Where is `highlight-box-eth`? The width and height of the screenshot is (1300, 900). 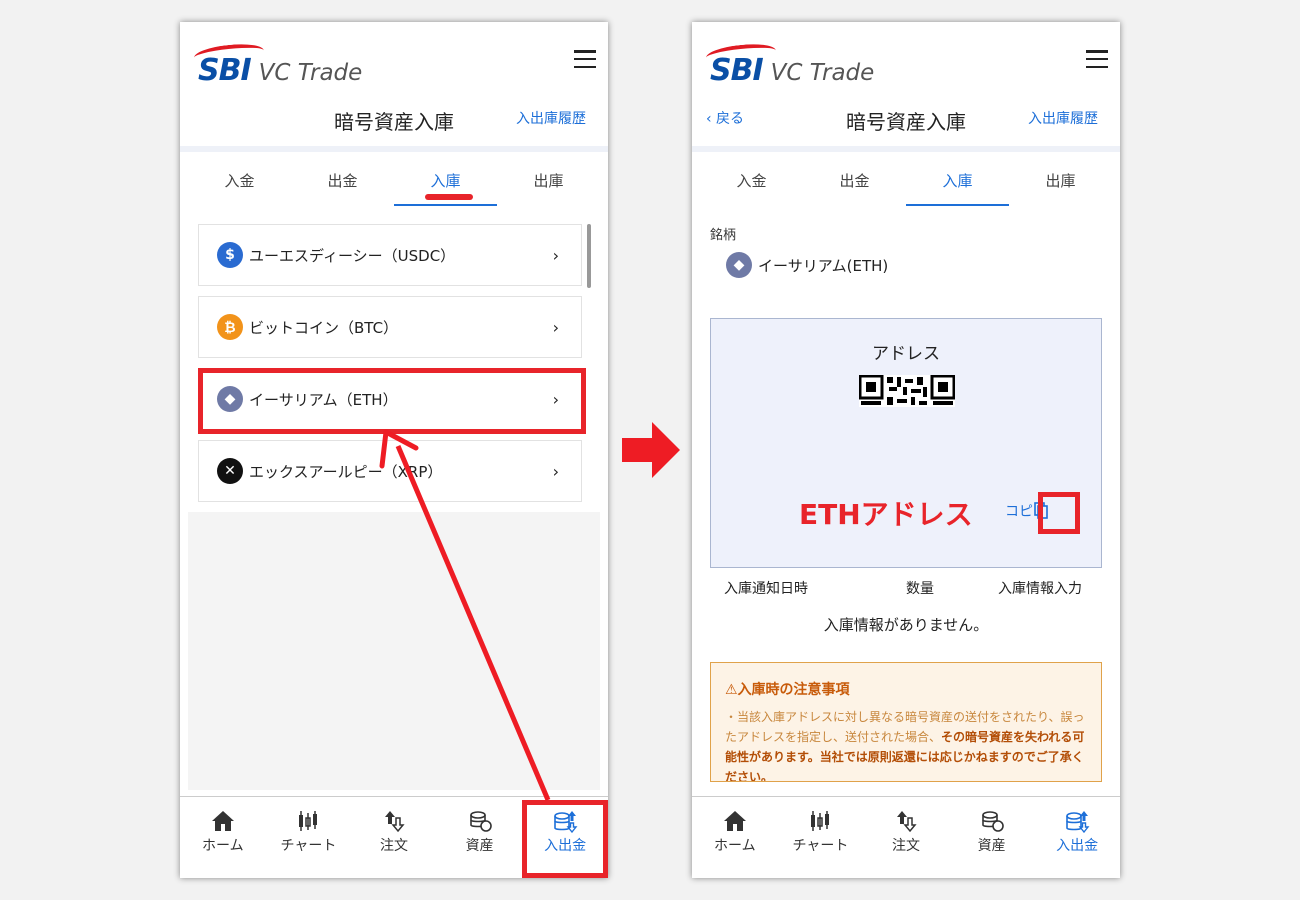 highlight-box-eth is located at coordinates (392, 401).